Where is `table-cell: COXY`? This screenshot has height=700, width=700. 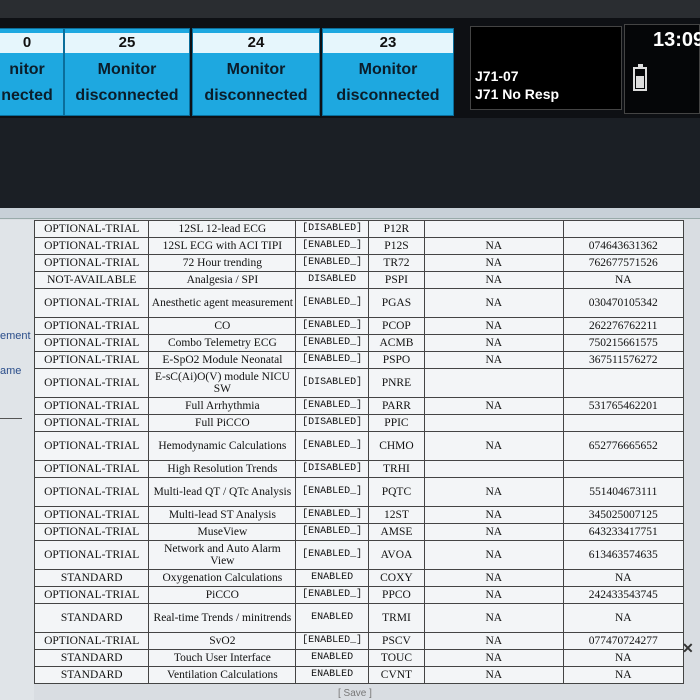 table-cell: COXY is located at coordinates (396, 578).